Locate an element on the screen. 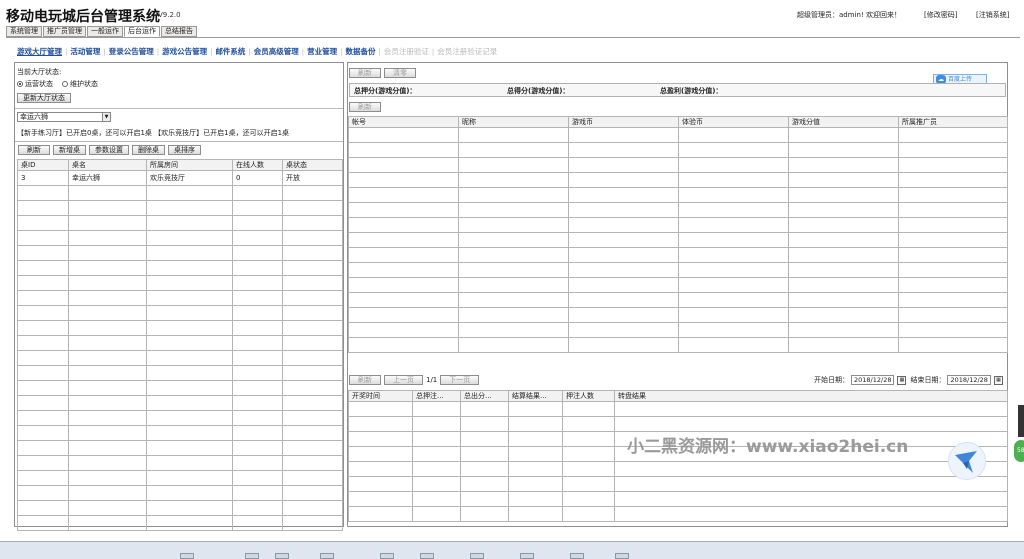 This screenshot has height=559, width=1024. chevron-down-icon: ▼ is located at coordinates (106, 117).